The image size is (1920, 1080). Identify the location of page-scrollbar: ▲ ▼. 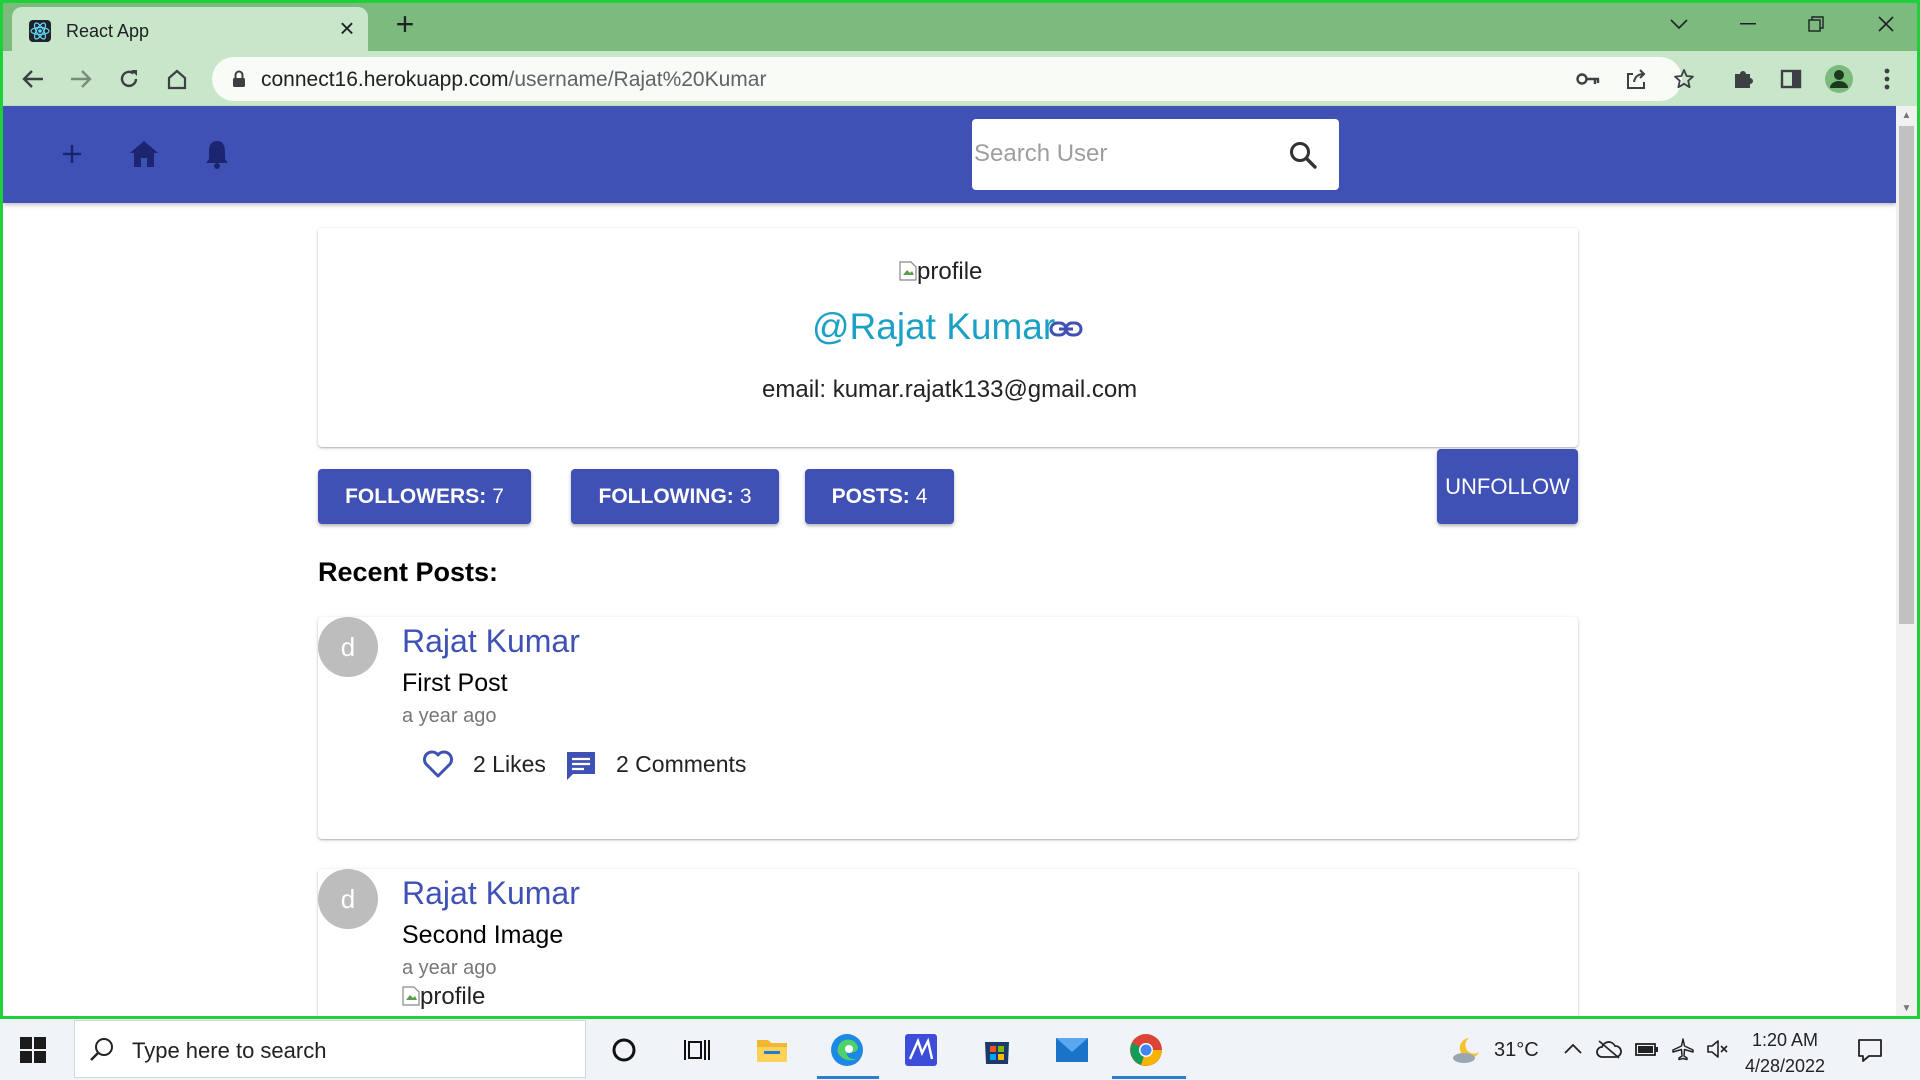
(1906, 562).